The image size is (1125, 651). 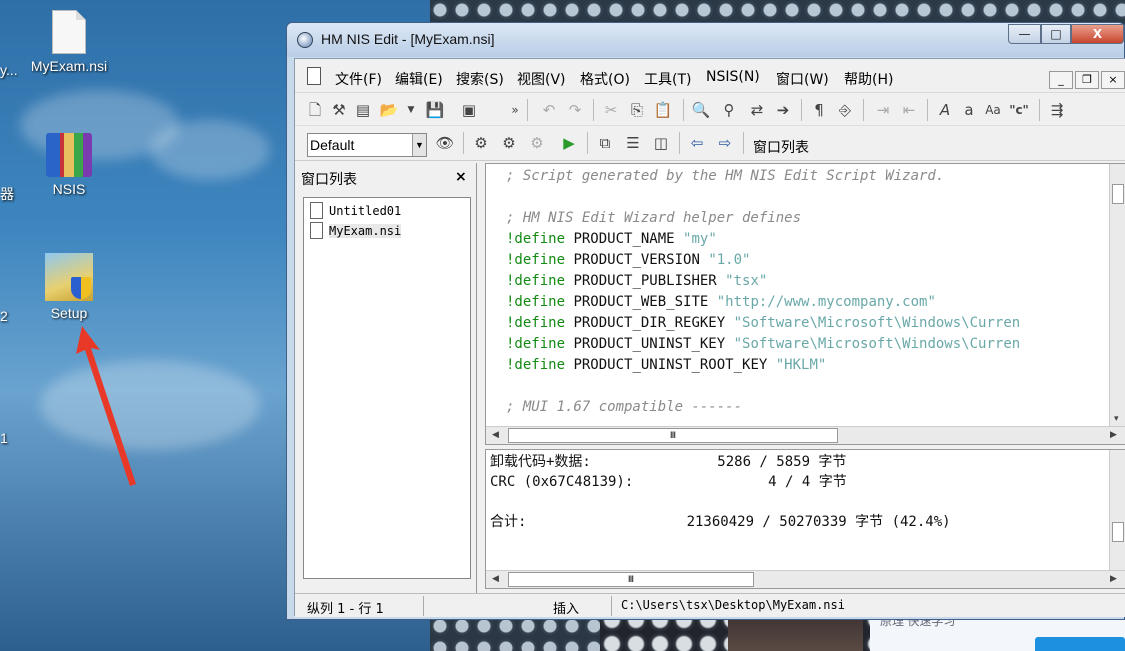 What do you see at coordinates (783, 110) in the screenshot?
I see `goto-line-icon: ➔` at bounding box center [783, 110].